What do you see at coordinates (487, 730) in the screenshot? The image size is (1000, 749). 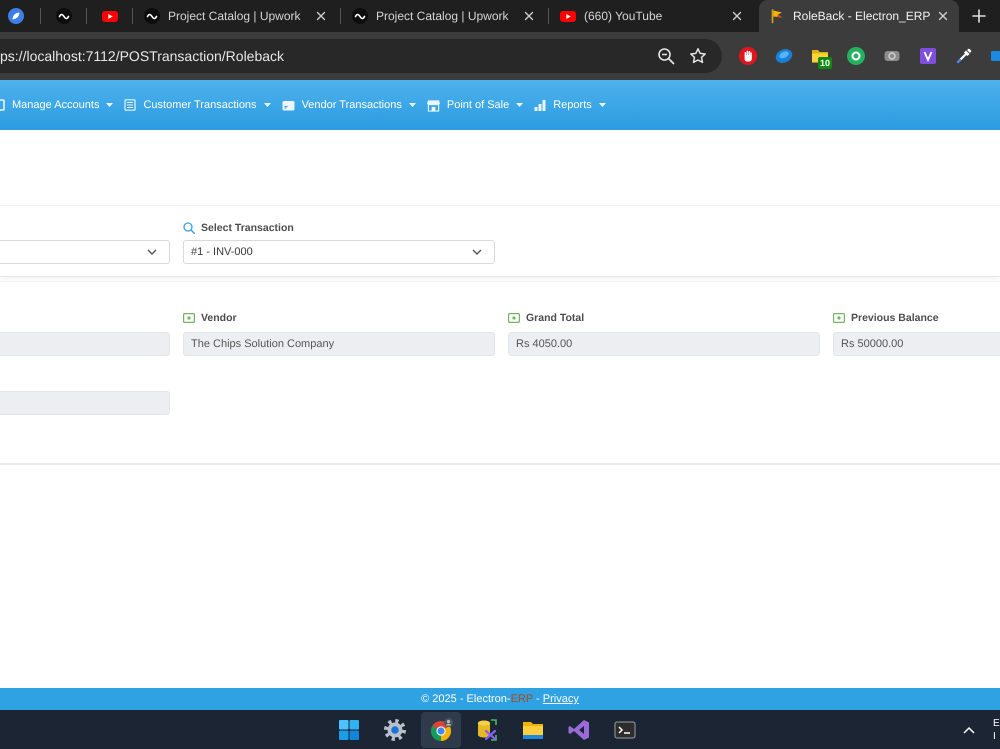 I see `database-icon` at bounding box center [487, 730].